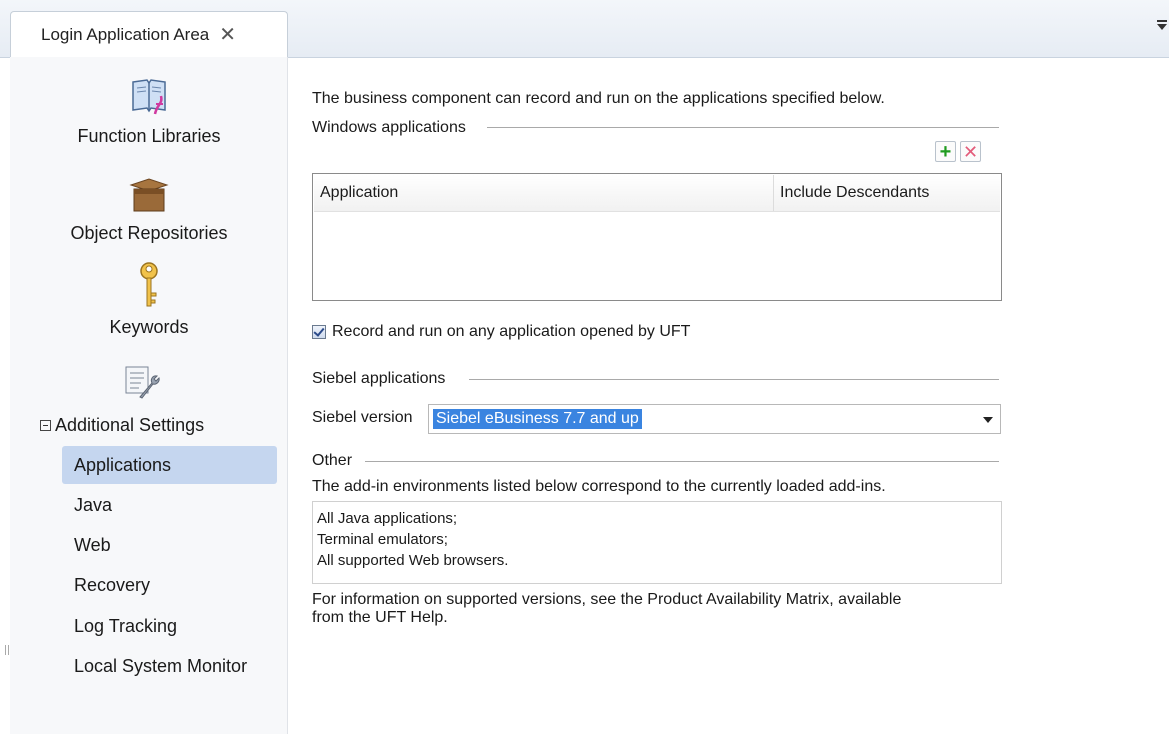  Describe the element at coordinates (332, 460) in the screenshot. I see `other-title: Other` at that location.